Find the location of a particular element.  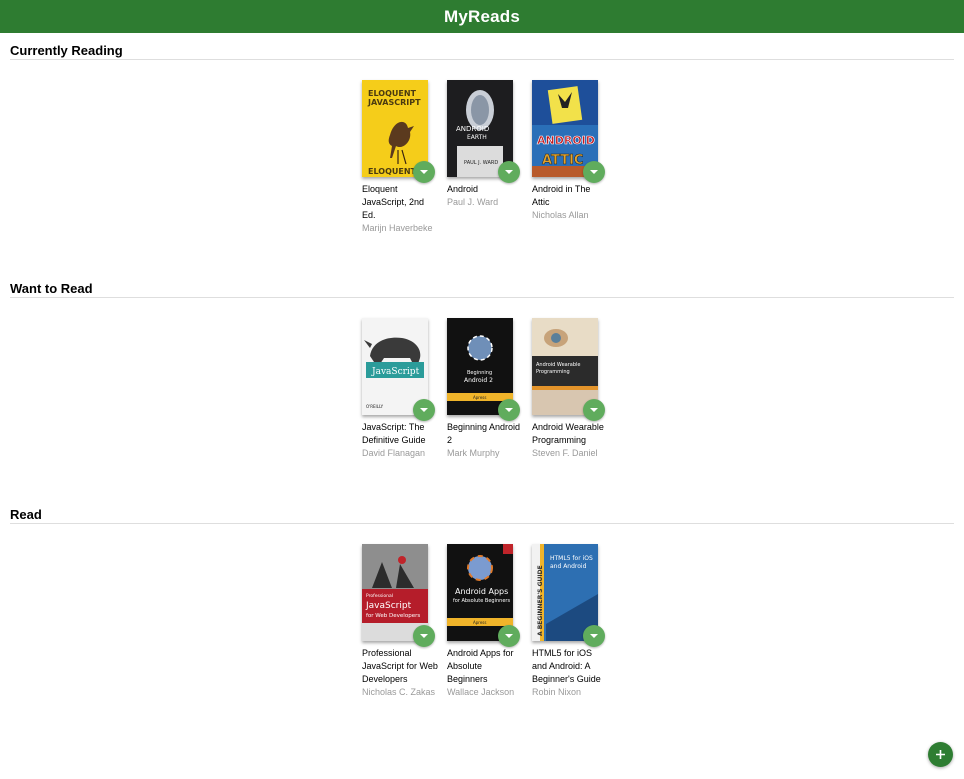

cover-text: EARTH is located at coordinates (477, 137).